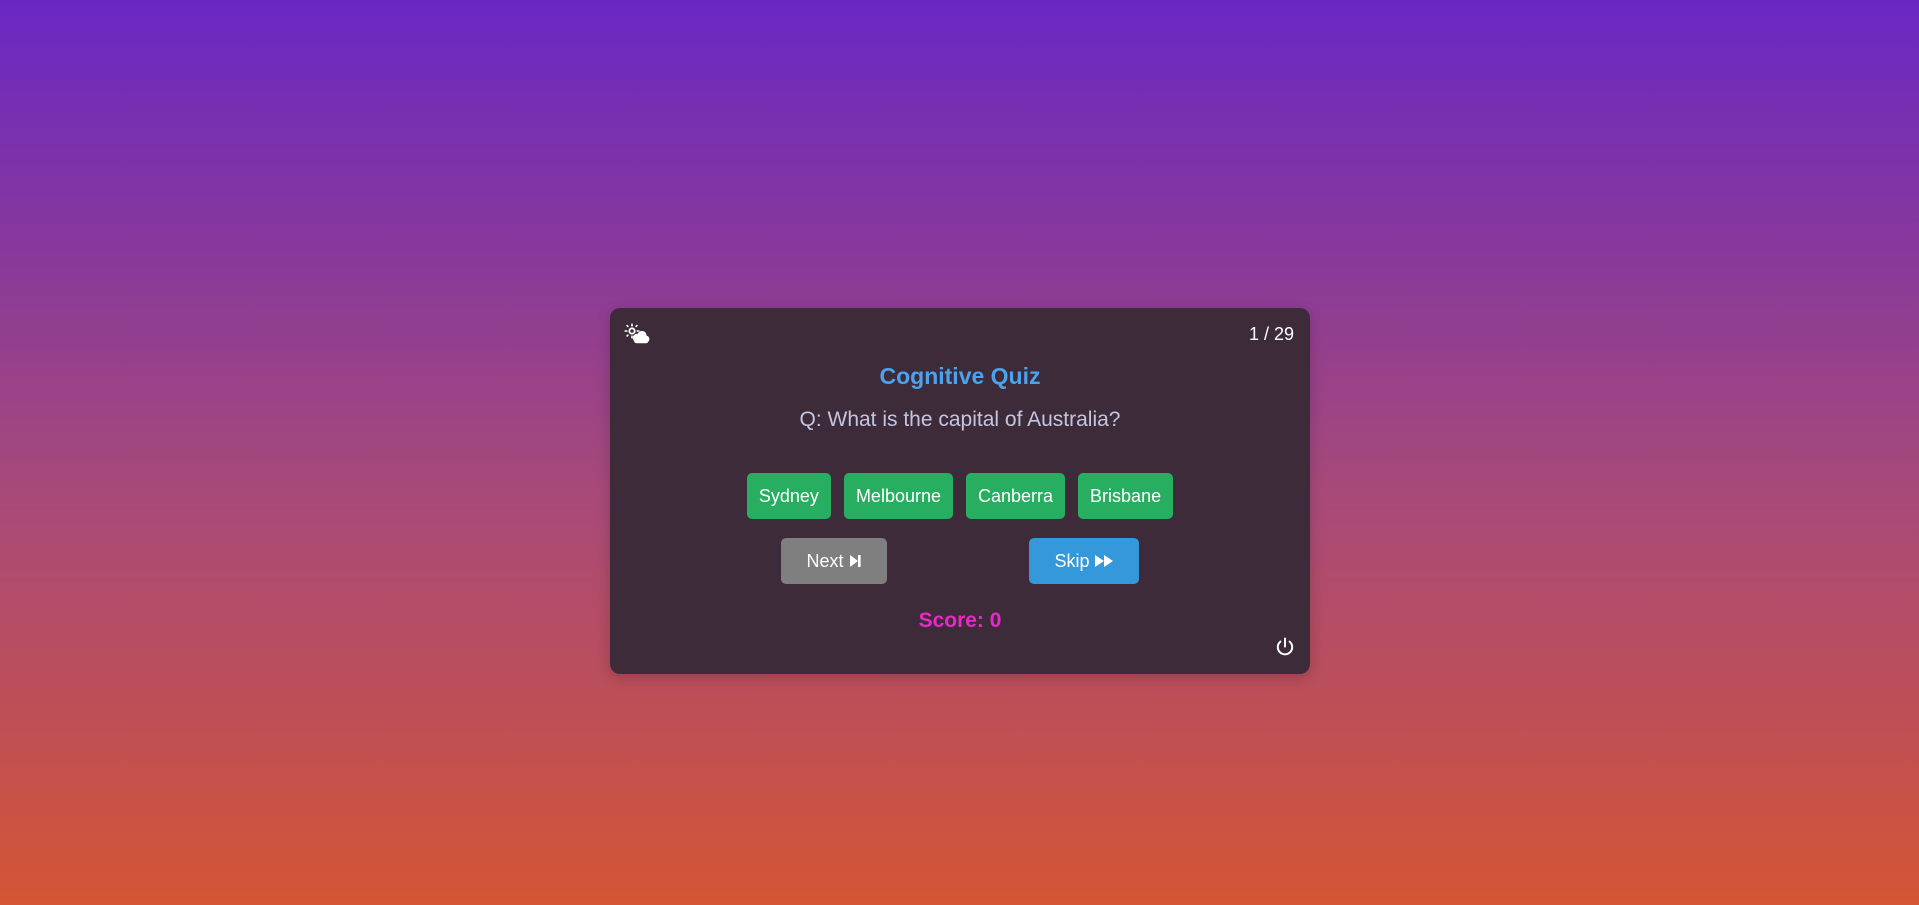 The image size is (1919, 905). Describe the element at coordinates (1126, 496) in the screenshot. I see `option-brisbane: Brisbane` at that location.